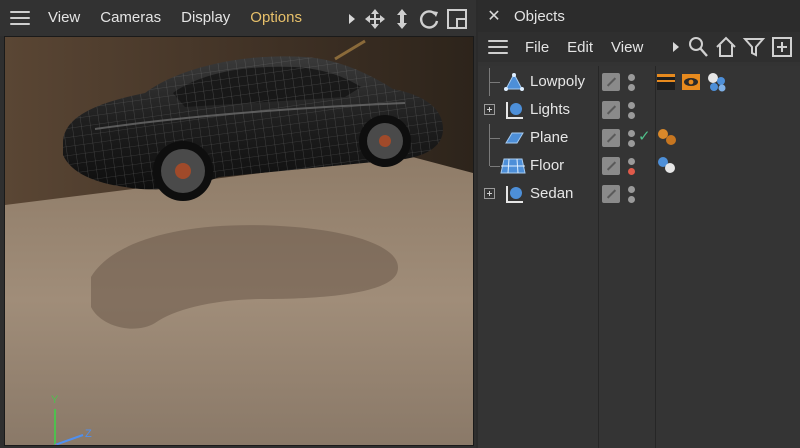  What do you see at coordinates (539, 16) in the screenshot?
I see `panel-title: Objects` at bounding box center [539, 16].